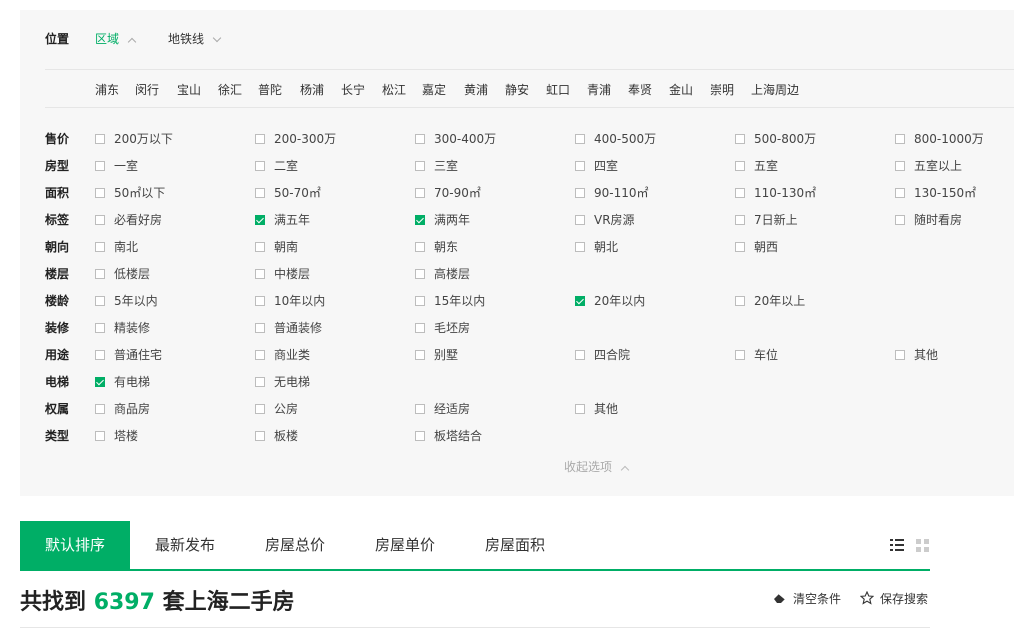  What do you see at coordinates (722, 89) in the screenshot?
I see `district-link: 崇明` at bounding box center [722, 89].